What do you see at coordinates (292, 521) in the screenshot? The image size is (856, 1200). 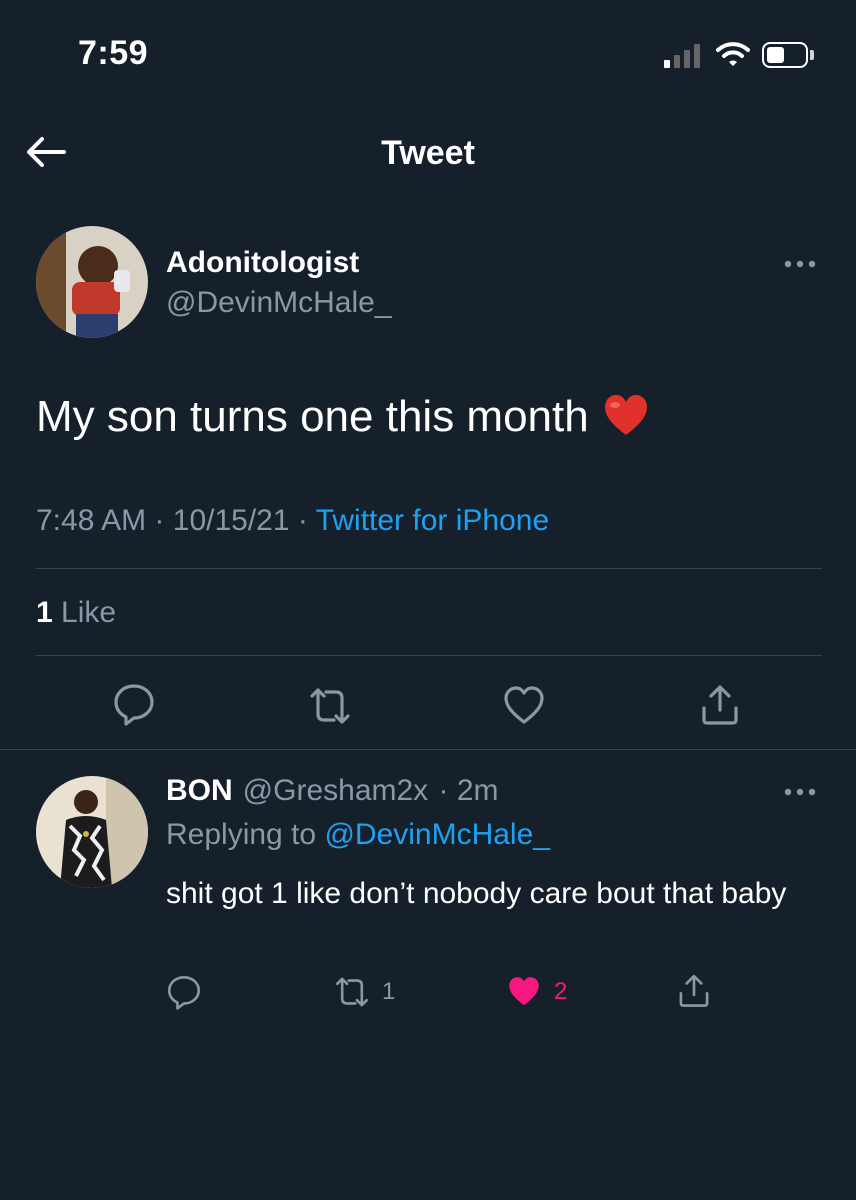 I see `tweet-meta: 7:48 AM · 10/15/21 · Twitter for iPhone` at bounding box center [292, 521].